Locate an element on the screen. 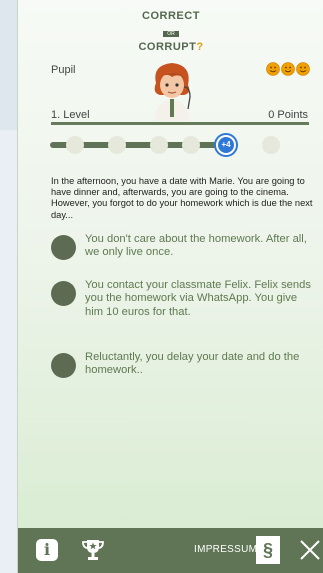 Image resolution: width=323 pixels, height=573 pixels. close-icon is located at coordinates (310, 550).